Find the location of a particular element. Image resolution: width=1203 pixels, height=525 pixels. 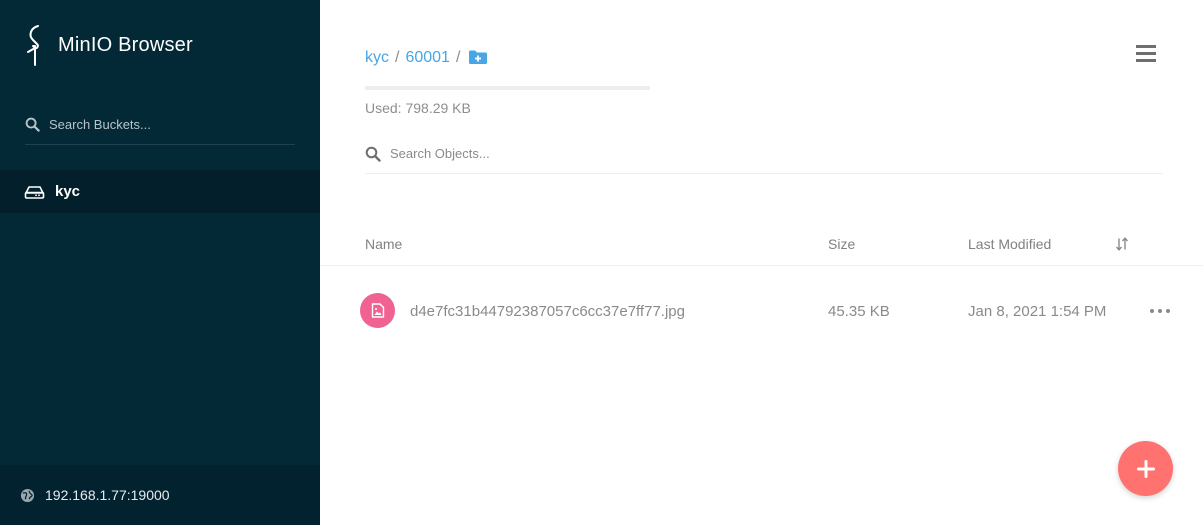

object-search is located at coordinates (764, 156).